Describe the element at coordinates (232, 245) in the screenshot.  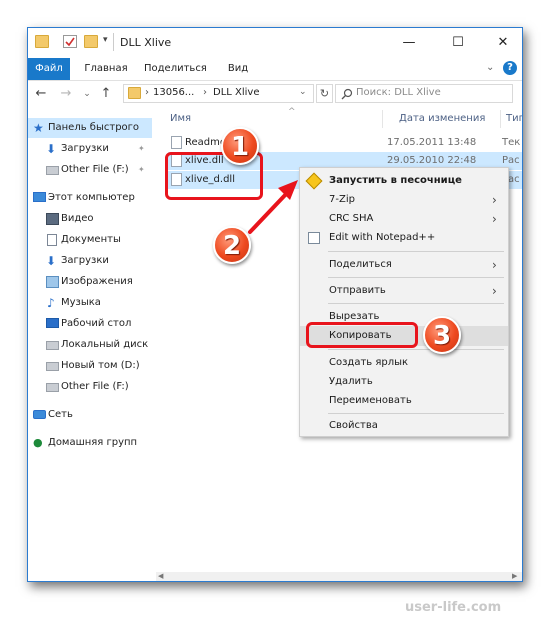
I see `step-badge-2: 2` at that location.